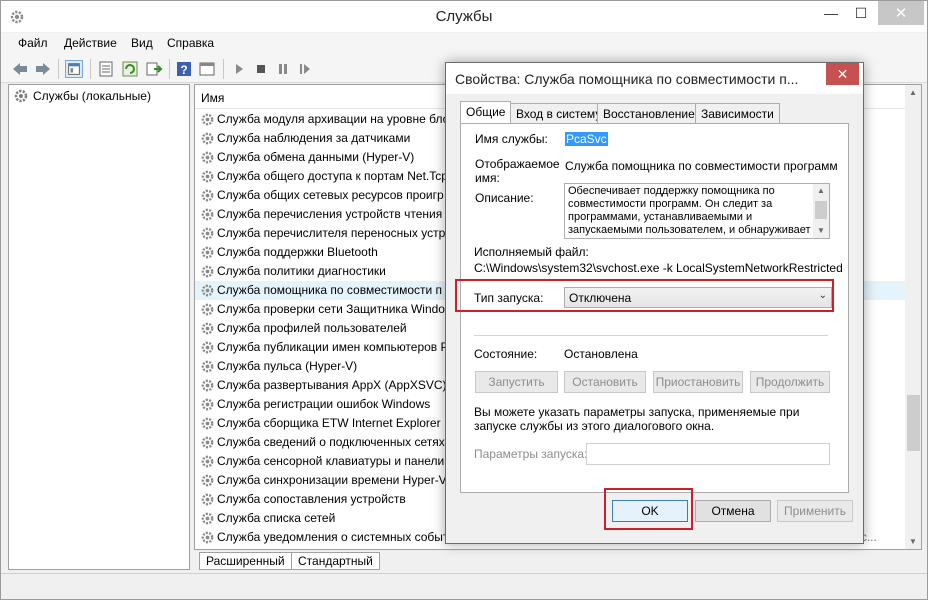 The image size is (928, 600). Describe the element at coordinates (301, 271) in the screenshot. I see `service-name: Служба политики диагностики` at that location.